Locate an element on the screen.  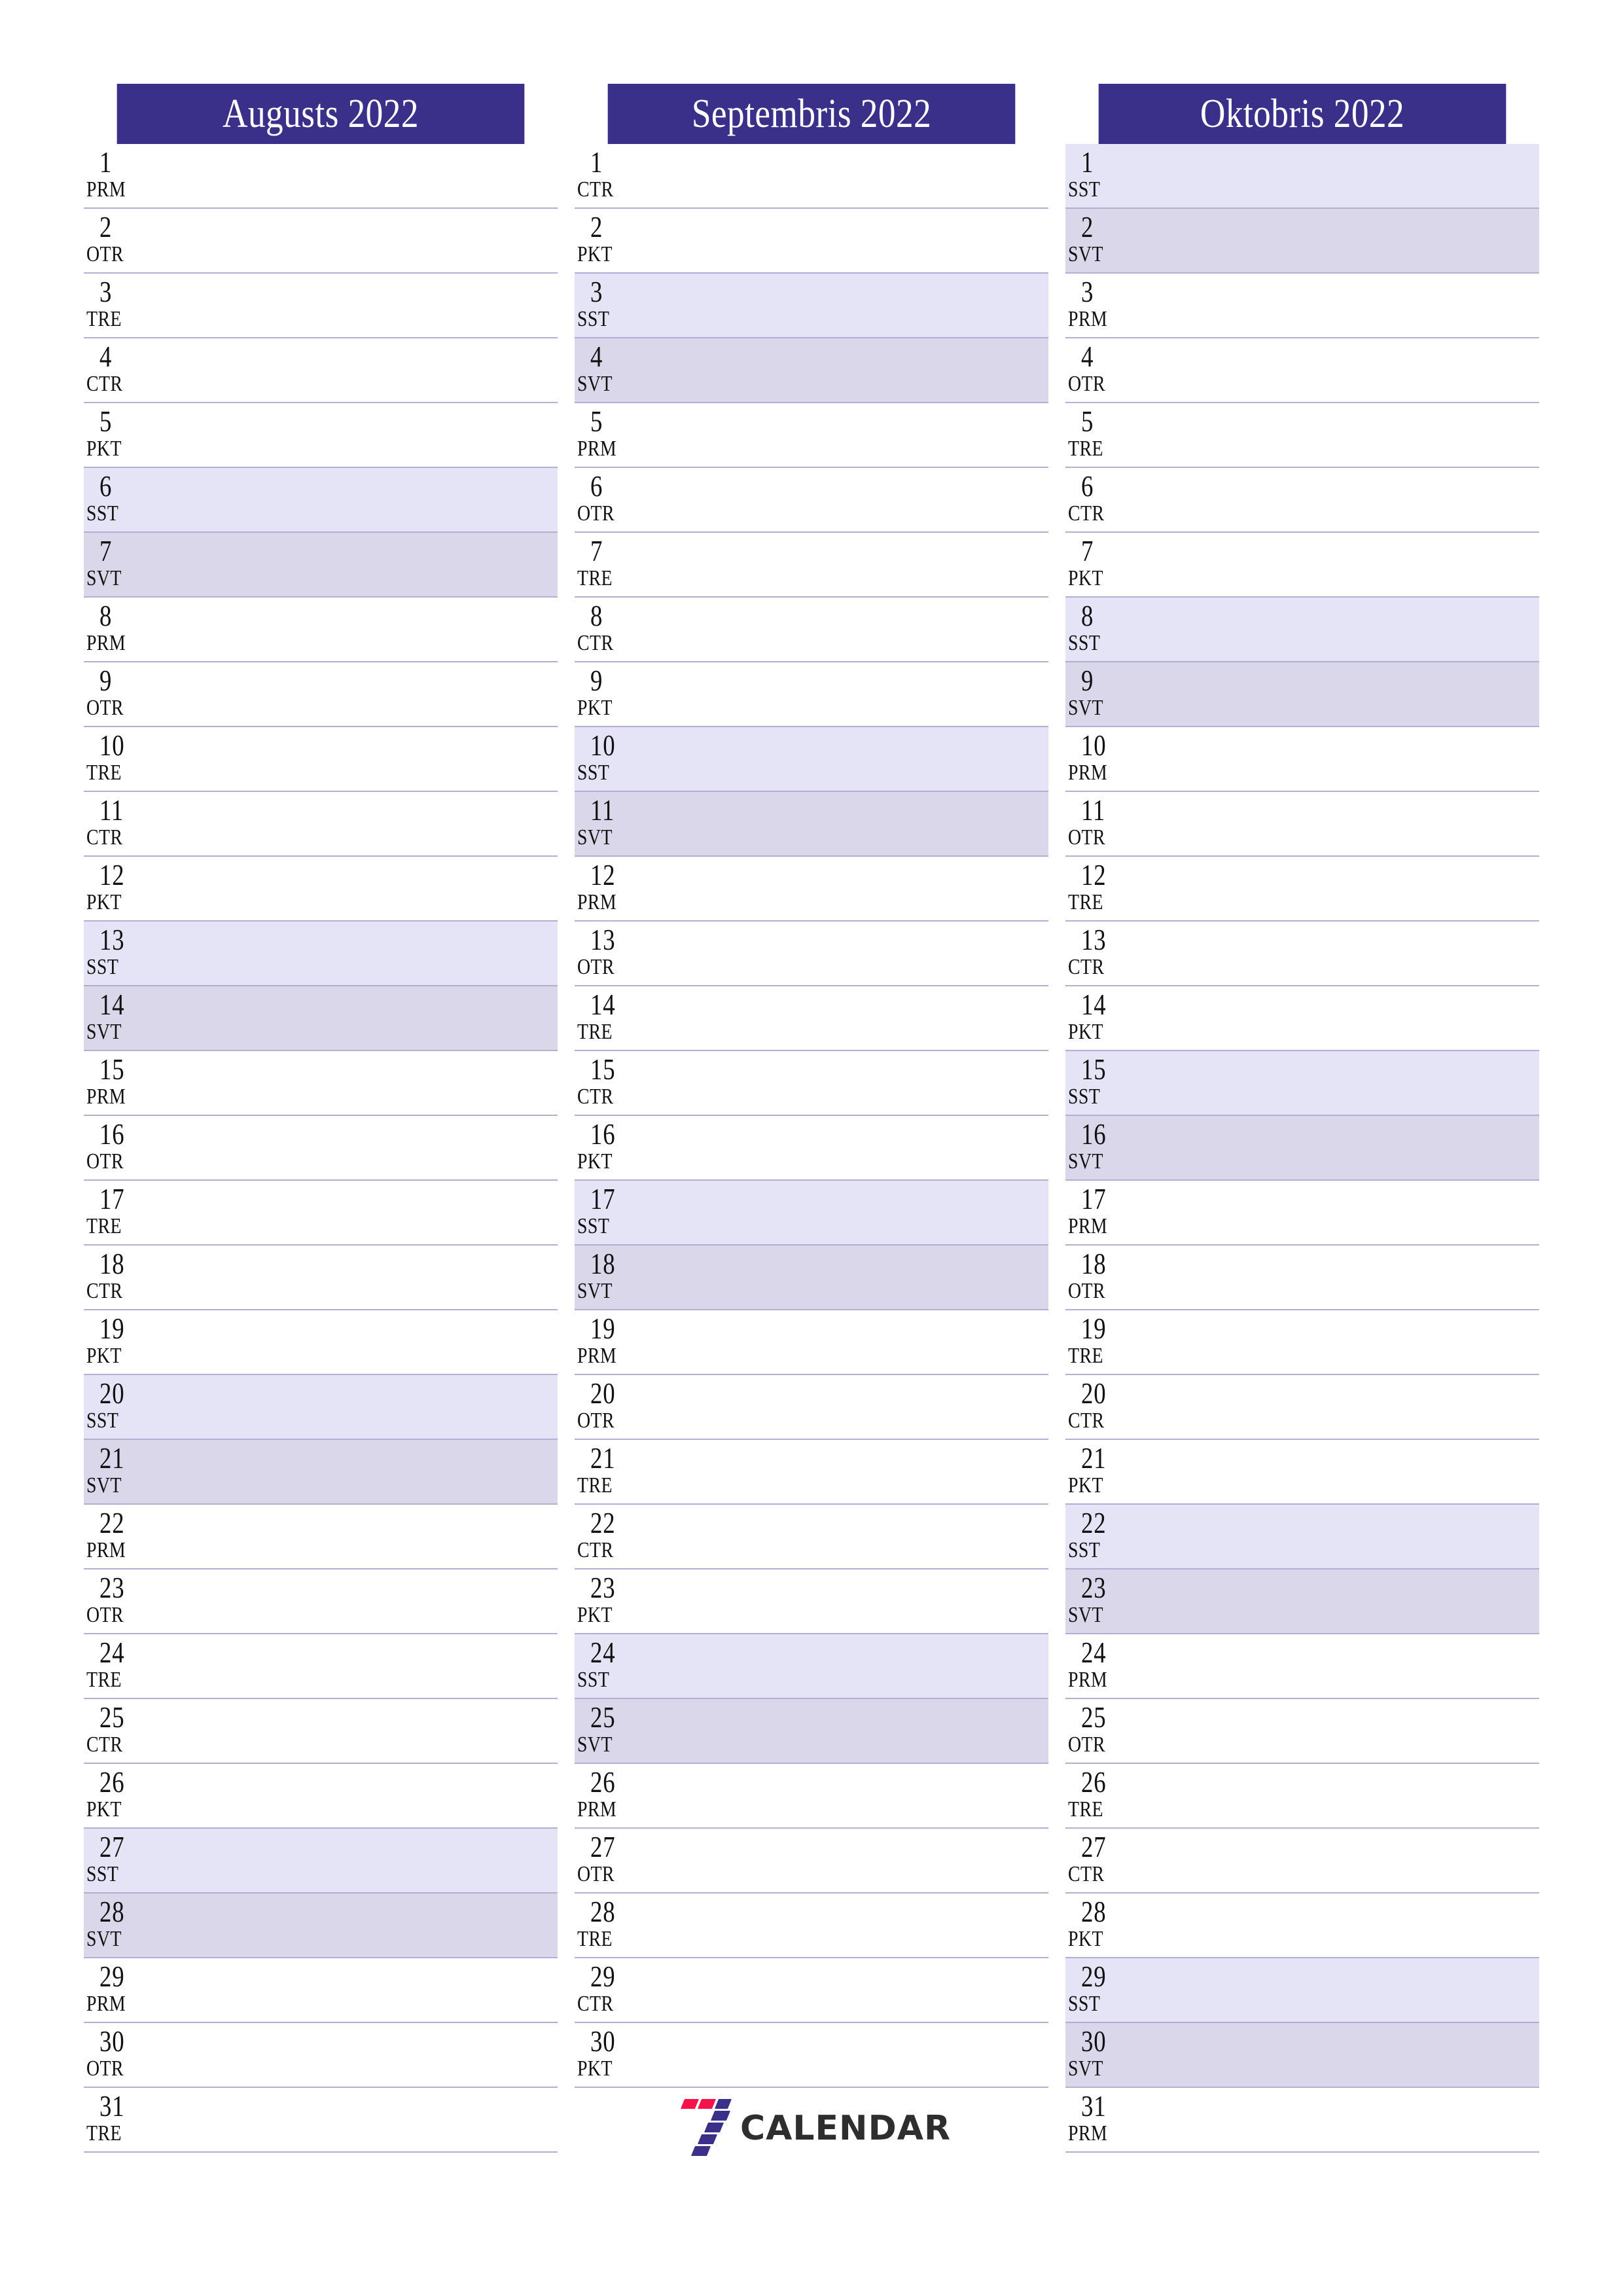
day-row: 23 PKT is located at coordinates (811, 1602).